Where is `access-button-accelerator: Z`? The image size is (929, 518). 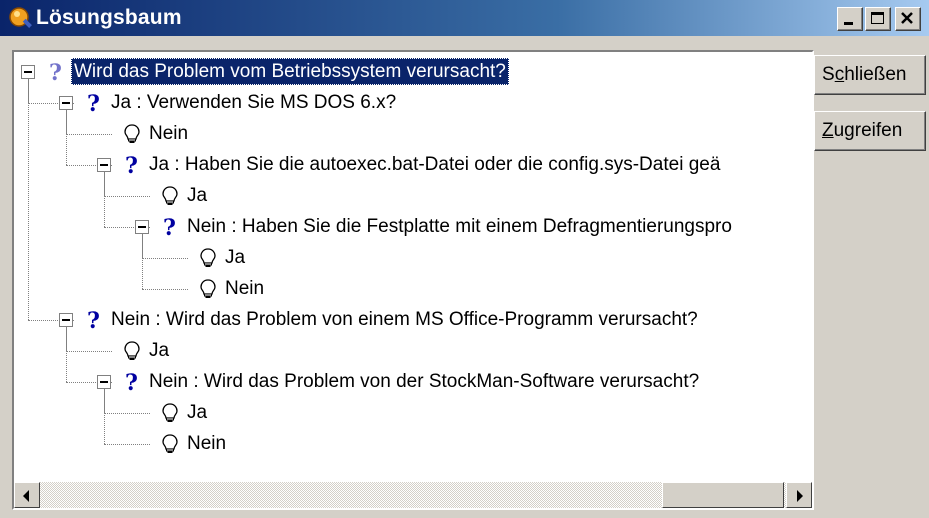
access-button-accelerator: Z is located at coordinates (828, 130).